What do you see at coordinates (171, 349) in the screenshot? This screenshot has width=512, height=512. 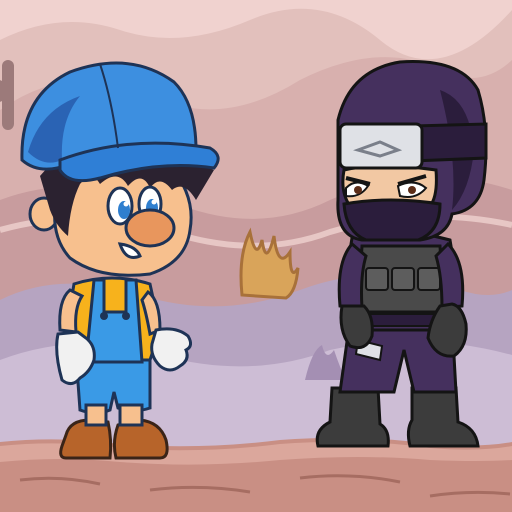 I see `hero-glove-right` at bounding box center [171, 349].